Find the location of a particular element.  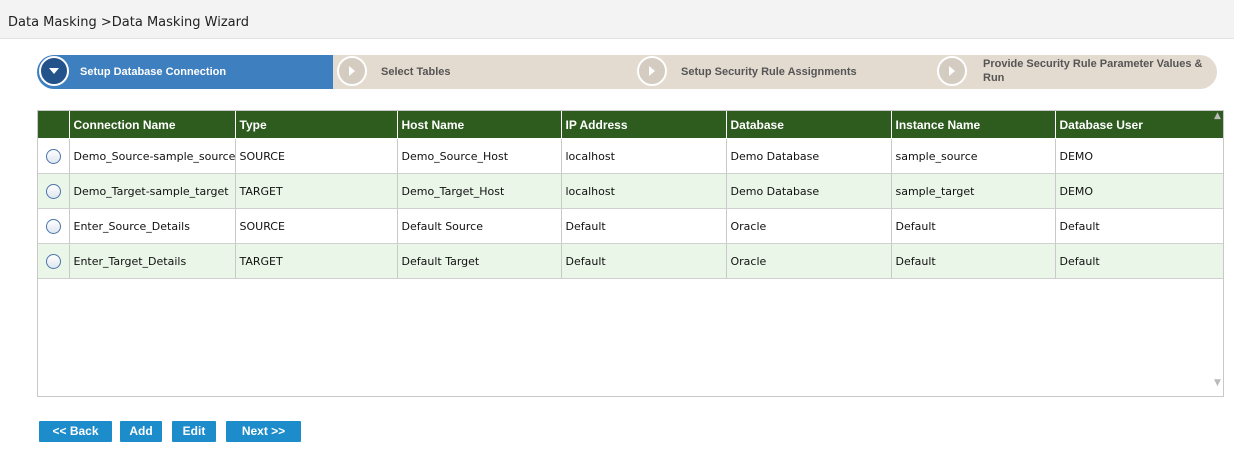

breadcrumb: Data Masking >Data Masking Wizard is located at coordinates (129, 22).